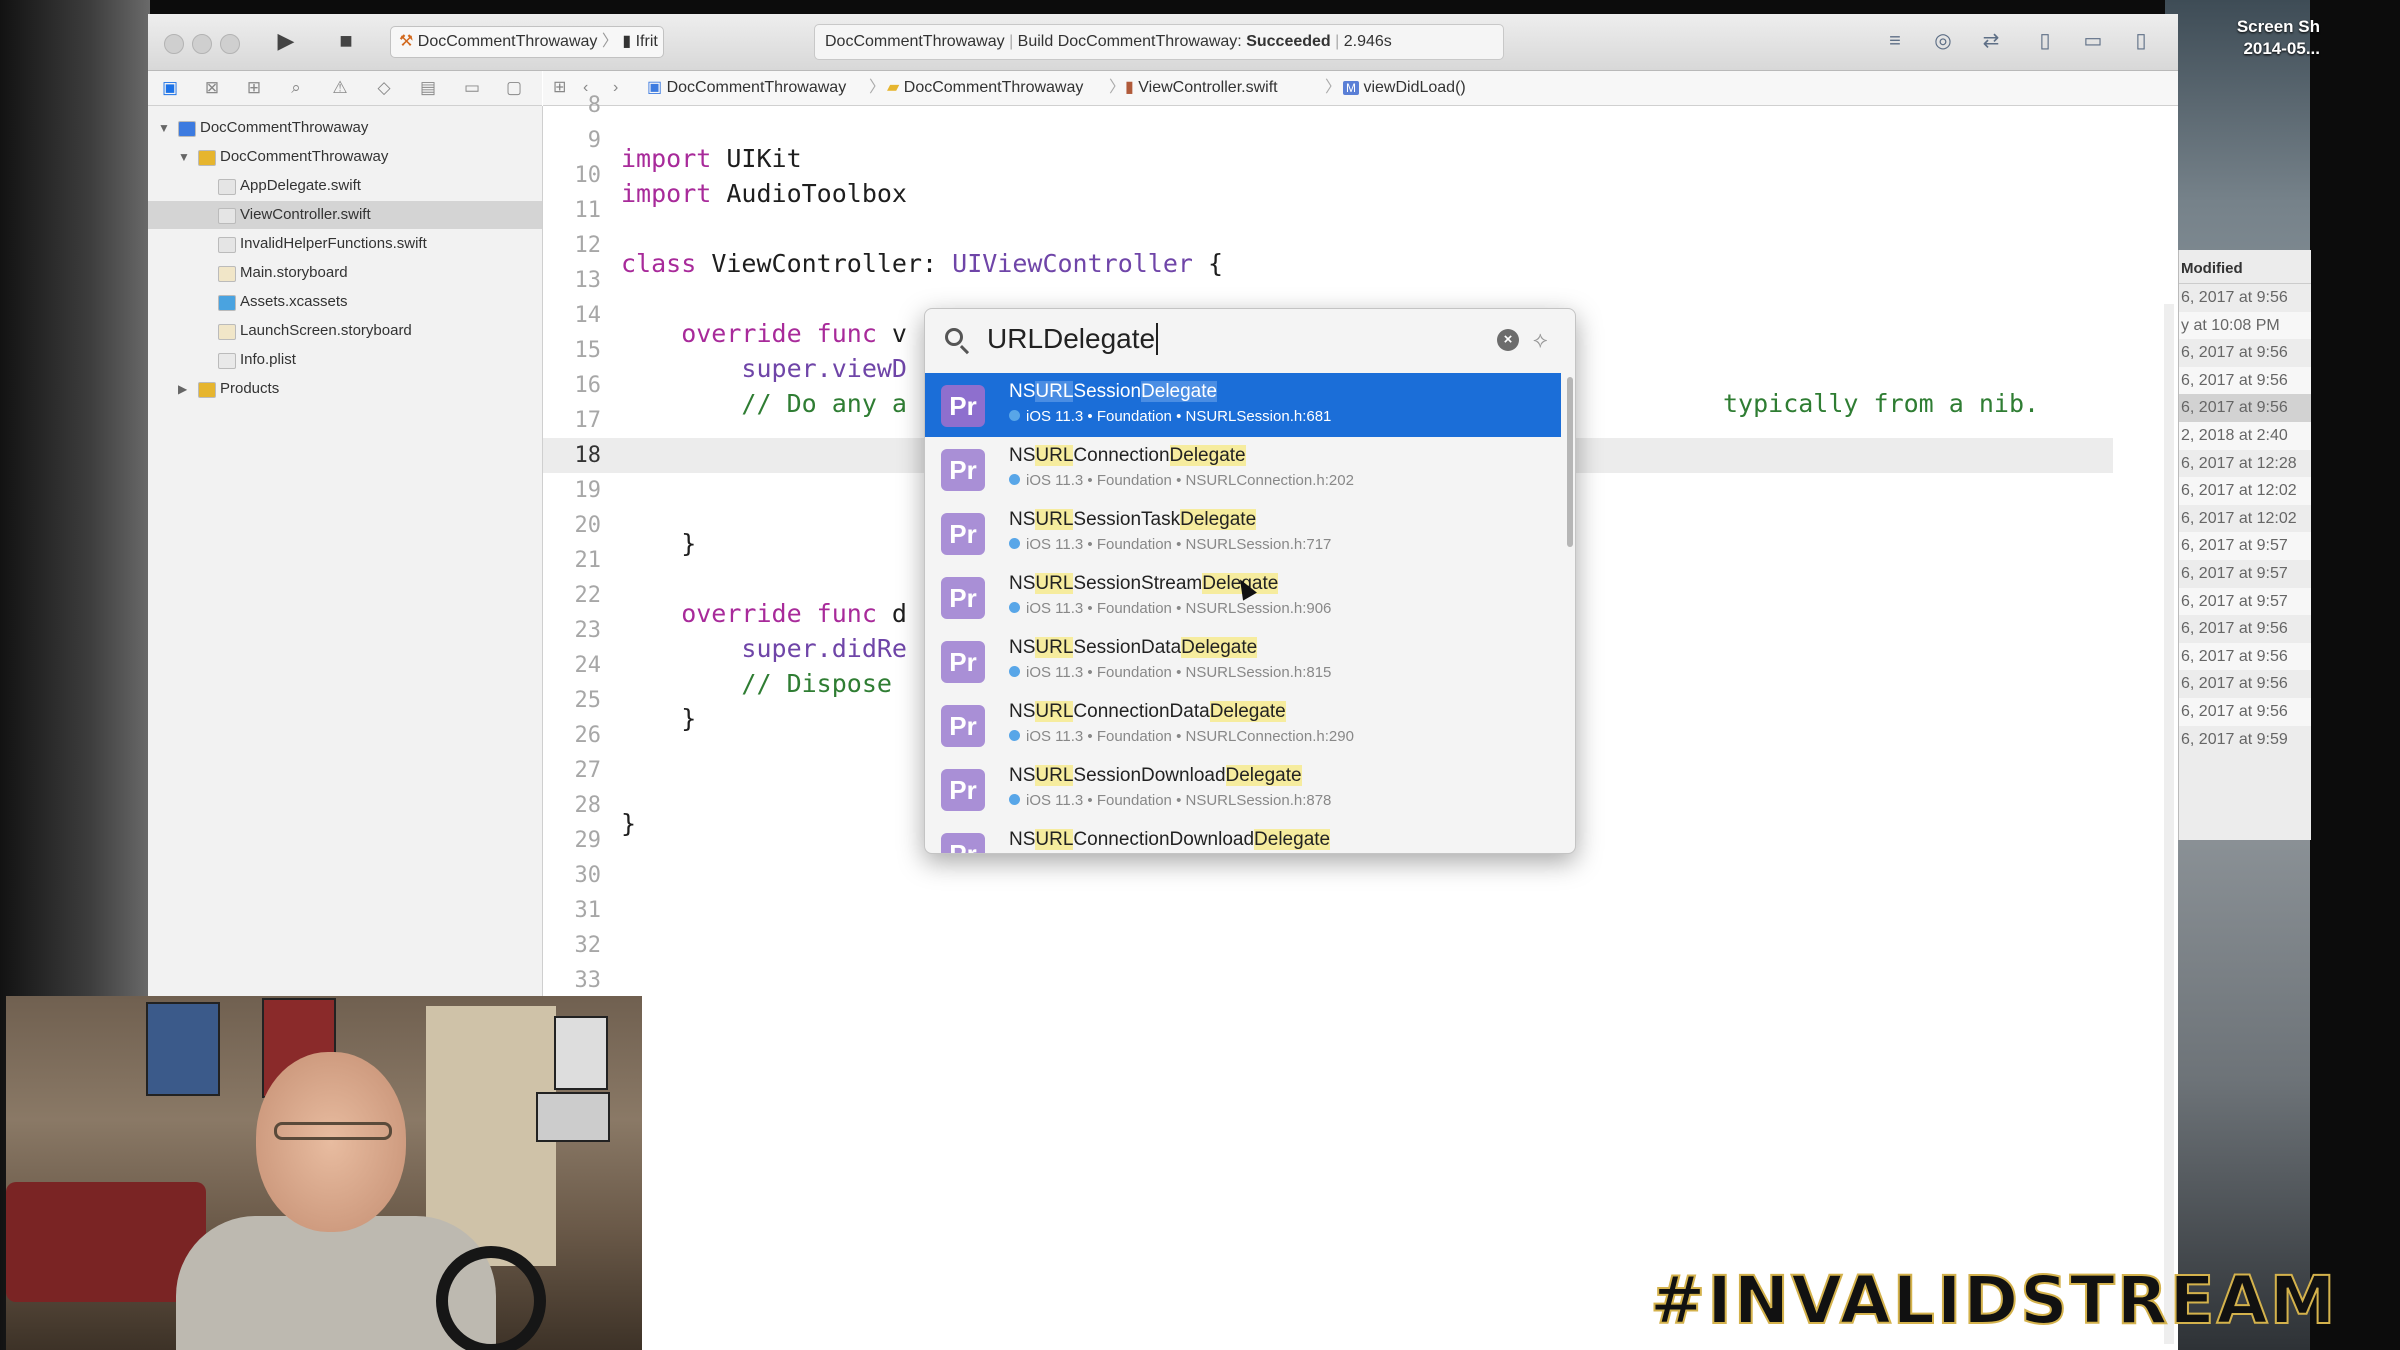 The width and height of the screenshot is (2400, 1350). What do you see at coordinates (514, 88) in the screenshot?
I see `report-icon: ▢` at bounding box center [514, 88].